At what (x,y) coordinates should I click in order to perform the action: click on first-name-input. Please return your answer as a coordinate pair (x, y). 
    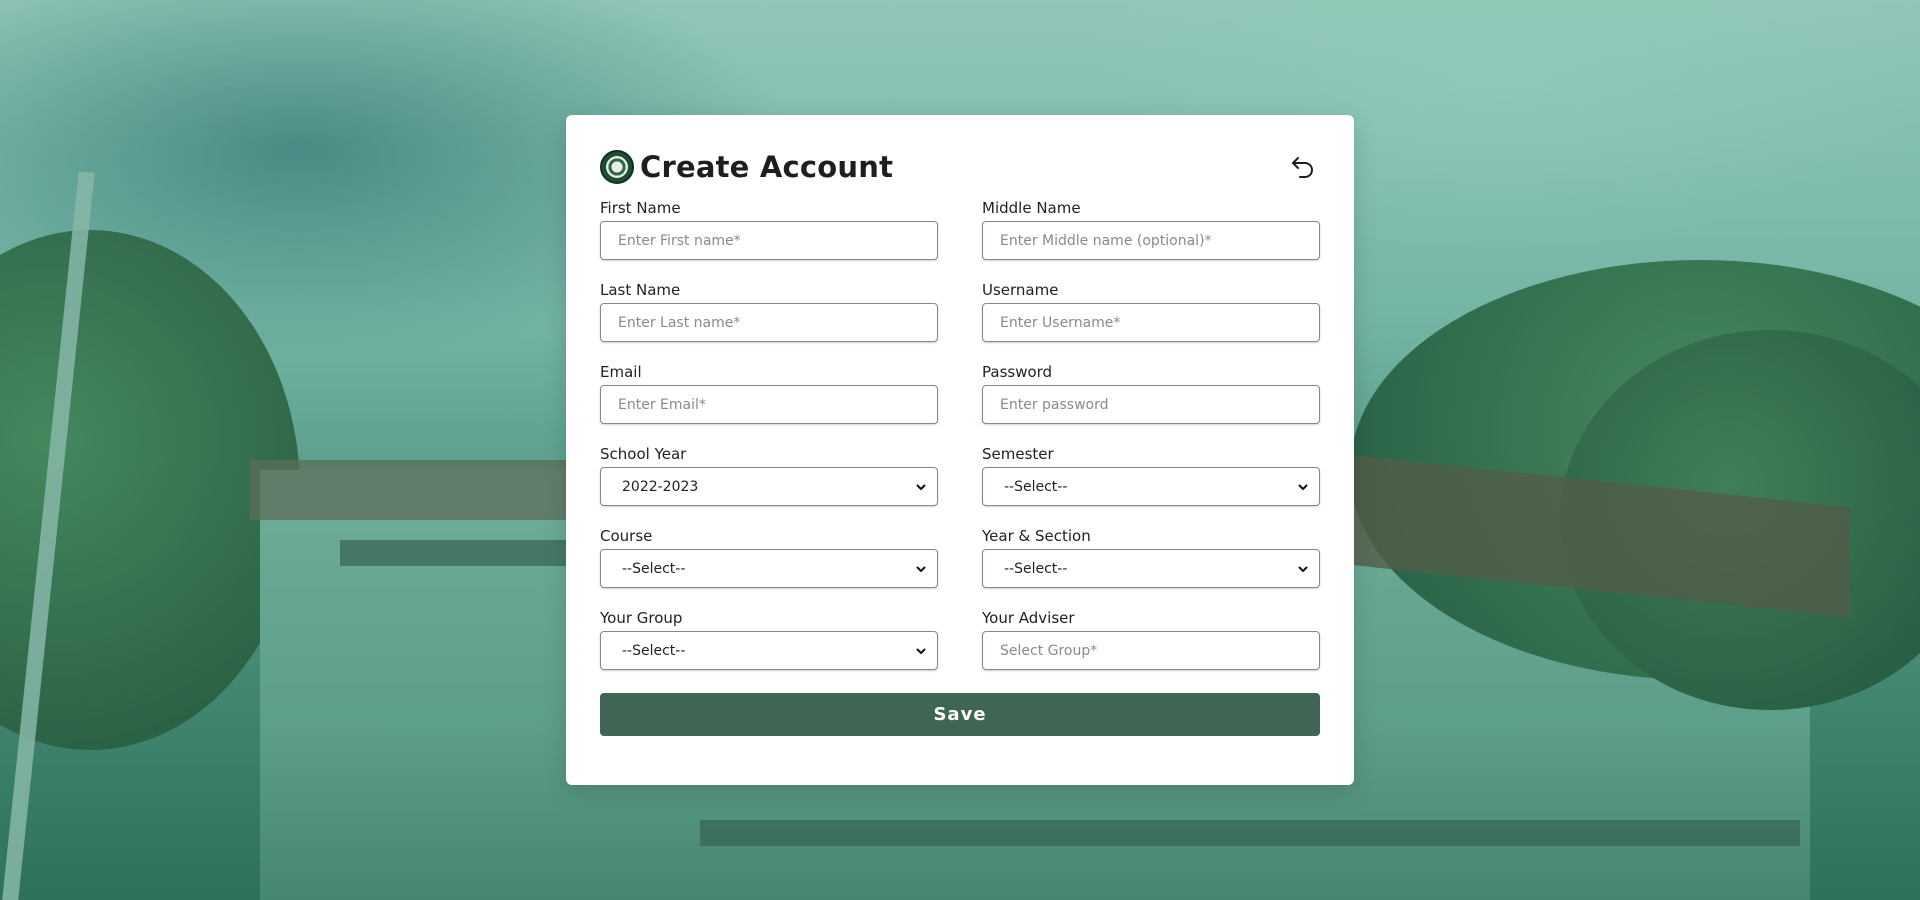
    Looking at the image, I should click on (769, 240).